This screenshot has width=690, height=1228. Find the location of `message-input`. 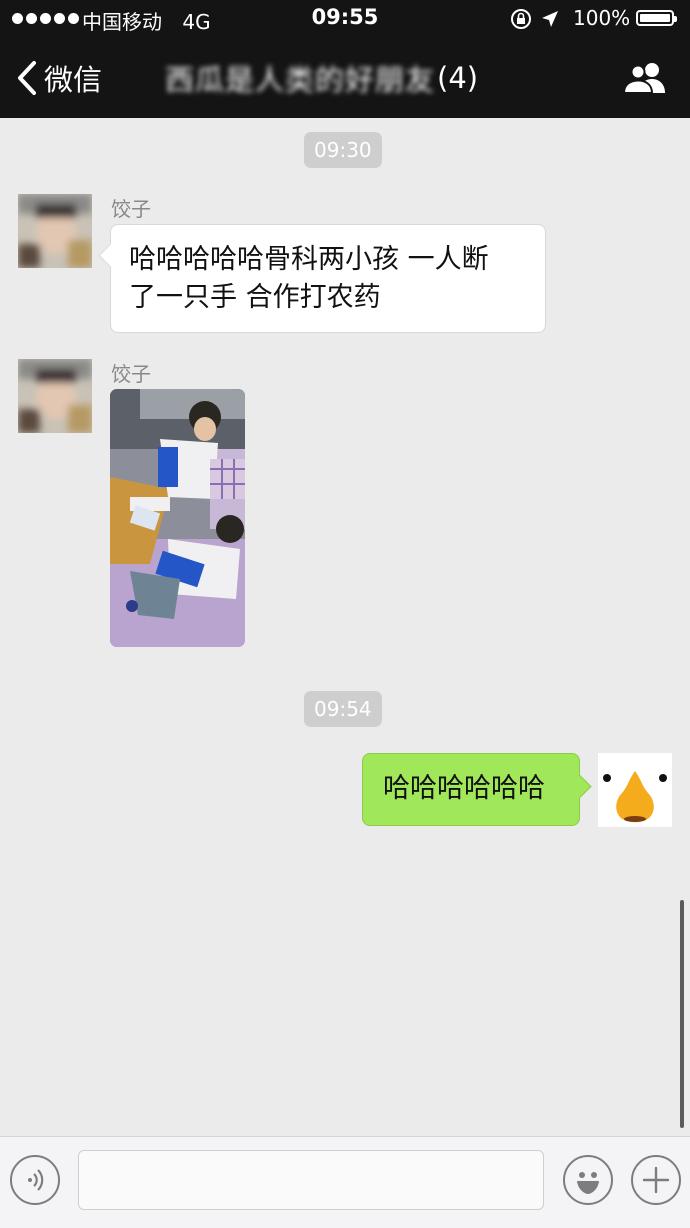

message-input is located at coordinates (311, 1180).